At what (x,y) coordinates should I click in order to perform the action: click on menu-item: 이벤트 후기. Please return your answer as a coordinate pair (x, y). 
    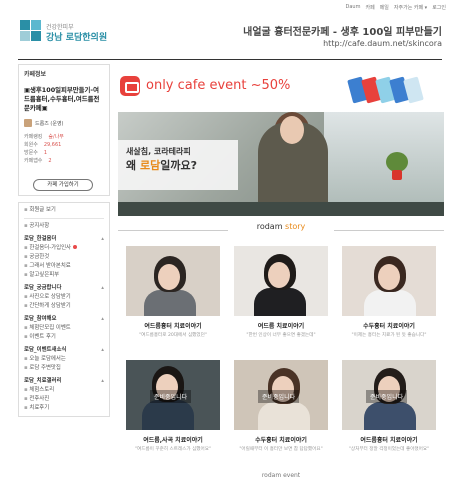
    Looking at the image, I should click on (64, 337).